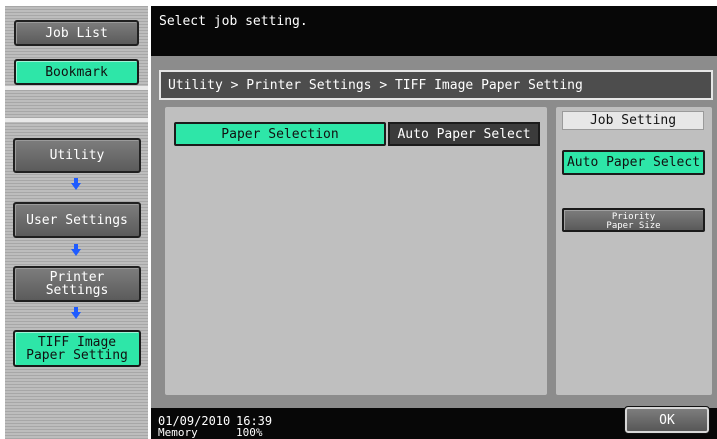 The height and width of the screenshot is (439, 717). Describe the element at coordinates (77, 284) in the screenshot. I see `printer-settings-button: Printer Settings` at that location.